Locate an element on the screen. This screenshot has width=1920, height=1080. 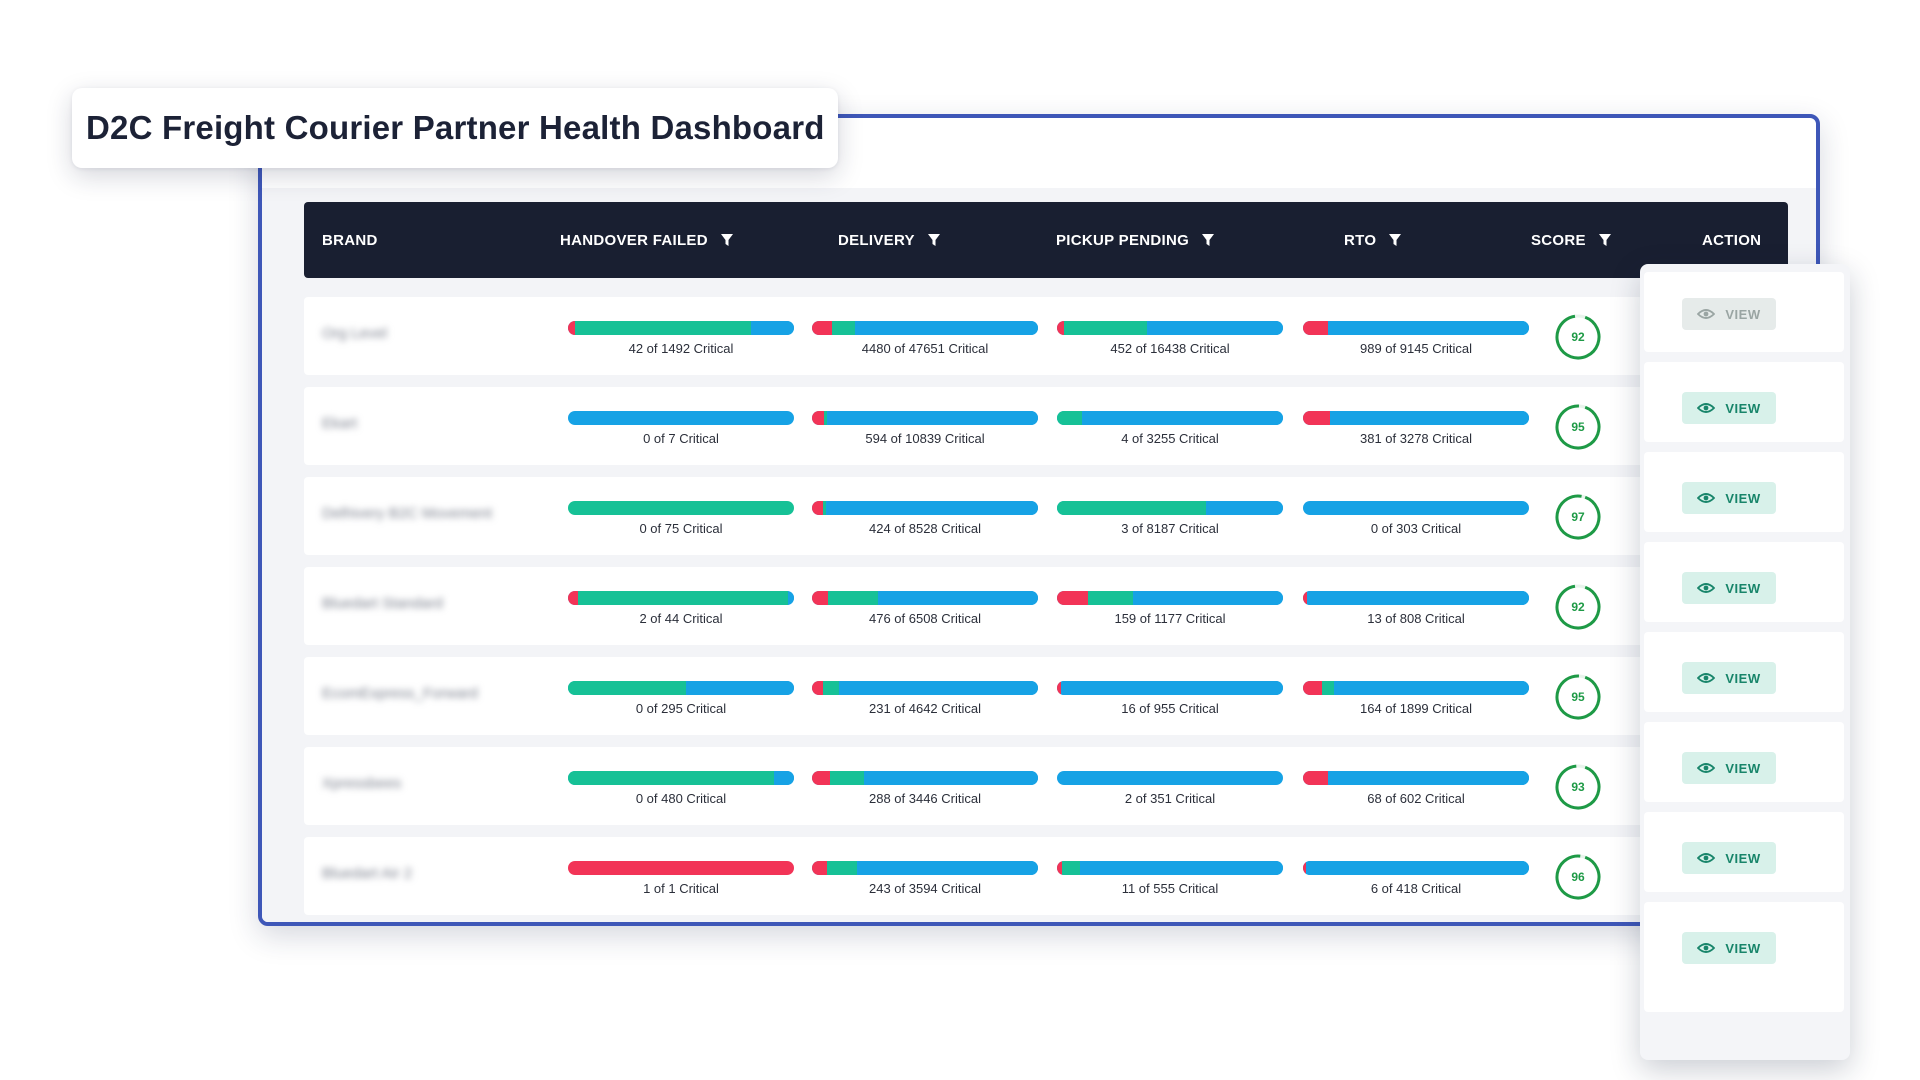
score-badge: 93 is located at coordinates (1578, 787).